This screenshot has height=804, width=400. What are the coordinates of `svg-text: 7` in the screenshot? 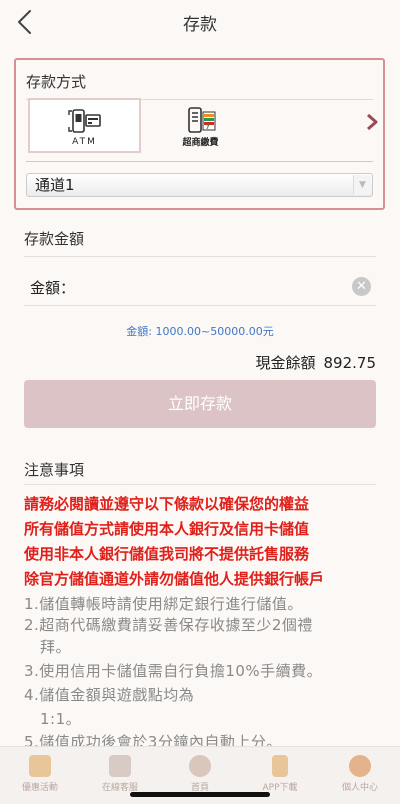 It's located at (207, 127).